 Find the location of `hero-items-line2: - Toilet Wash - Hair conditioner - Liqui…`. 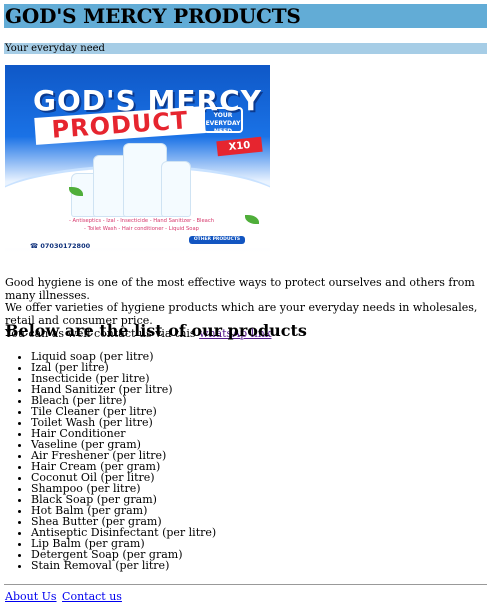

hero-items-line2: - Toilet Wash - Hair conditioner - Liqui… is located at coordinates (141, 229).